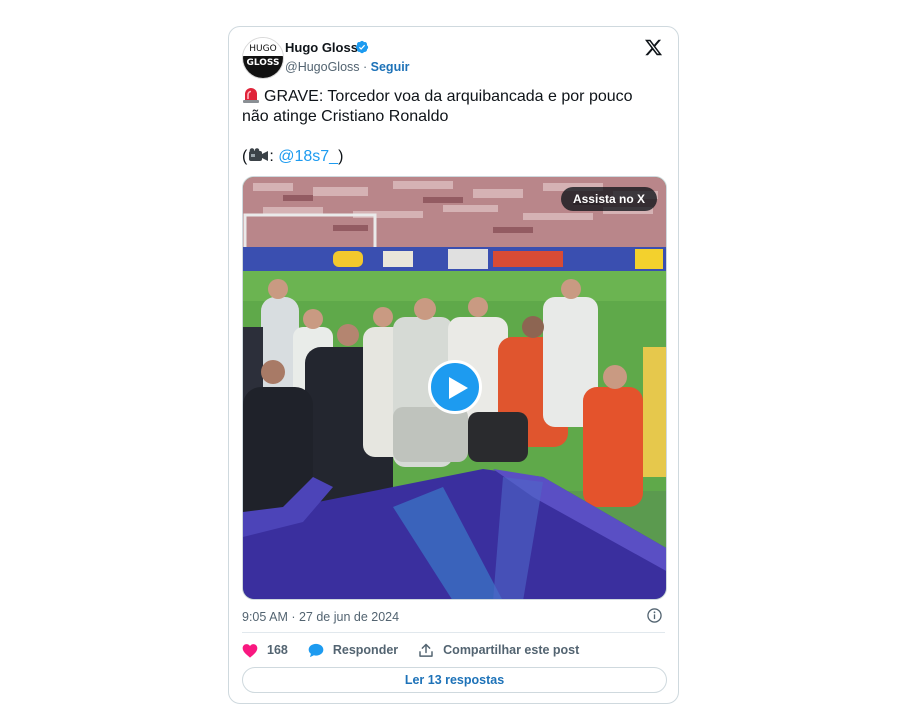  Describe the element at coordinates (458, 388) in the screenshot. I see `play-icon` at that location.